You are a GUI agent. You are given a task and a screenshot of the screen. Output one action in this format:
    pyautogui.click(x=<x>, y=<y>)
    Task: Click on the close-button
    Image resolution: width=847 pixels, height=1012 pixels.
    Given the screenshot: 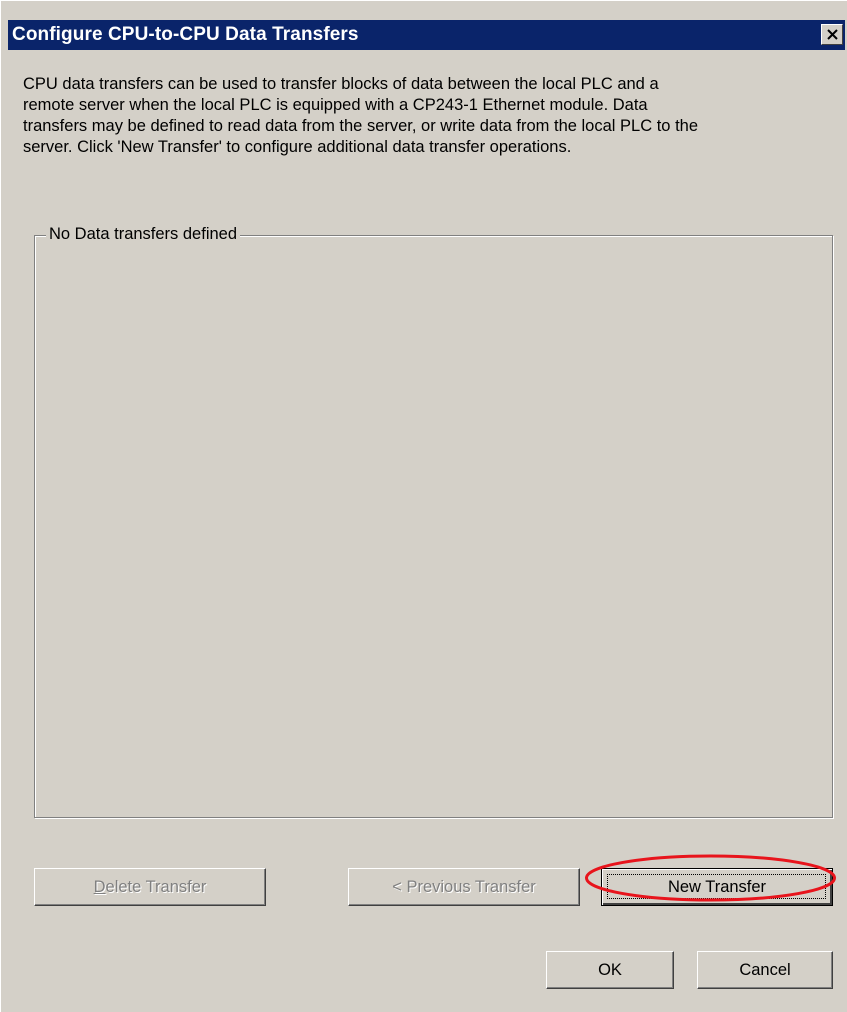 What is the action you would take?
    pyautogui.click(x=832, y=34)
    